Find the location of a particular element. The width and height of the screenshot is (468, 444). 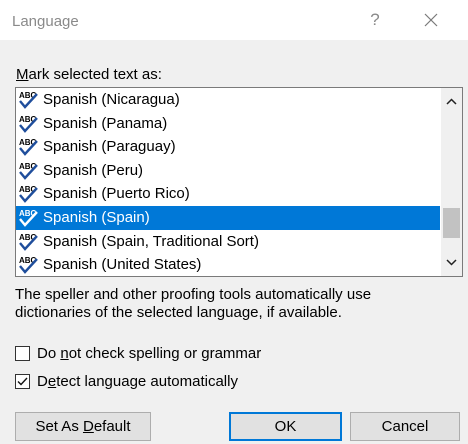

language-label: Spanish (Nicaragua) is located at coordinates (111, 99).